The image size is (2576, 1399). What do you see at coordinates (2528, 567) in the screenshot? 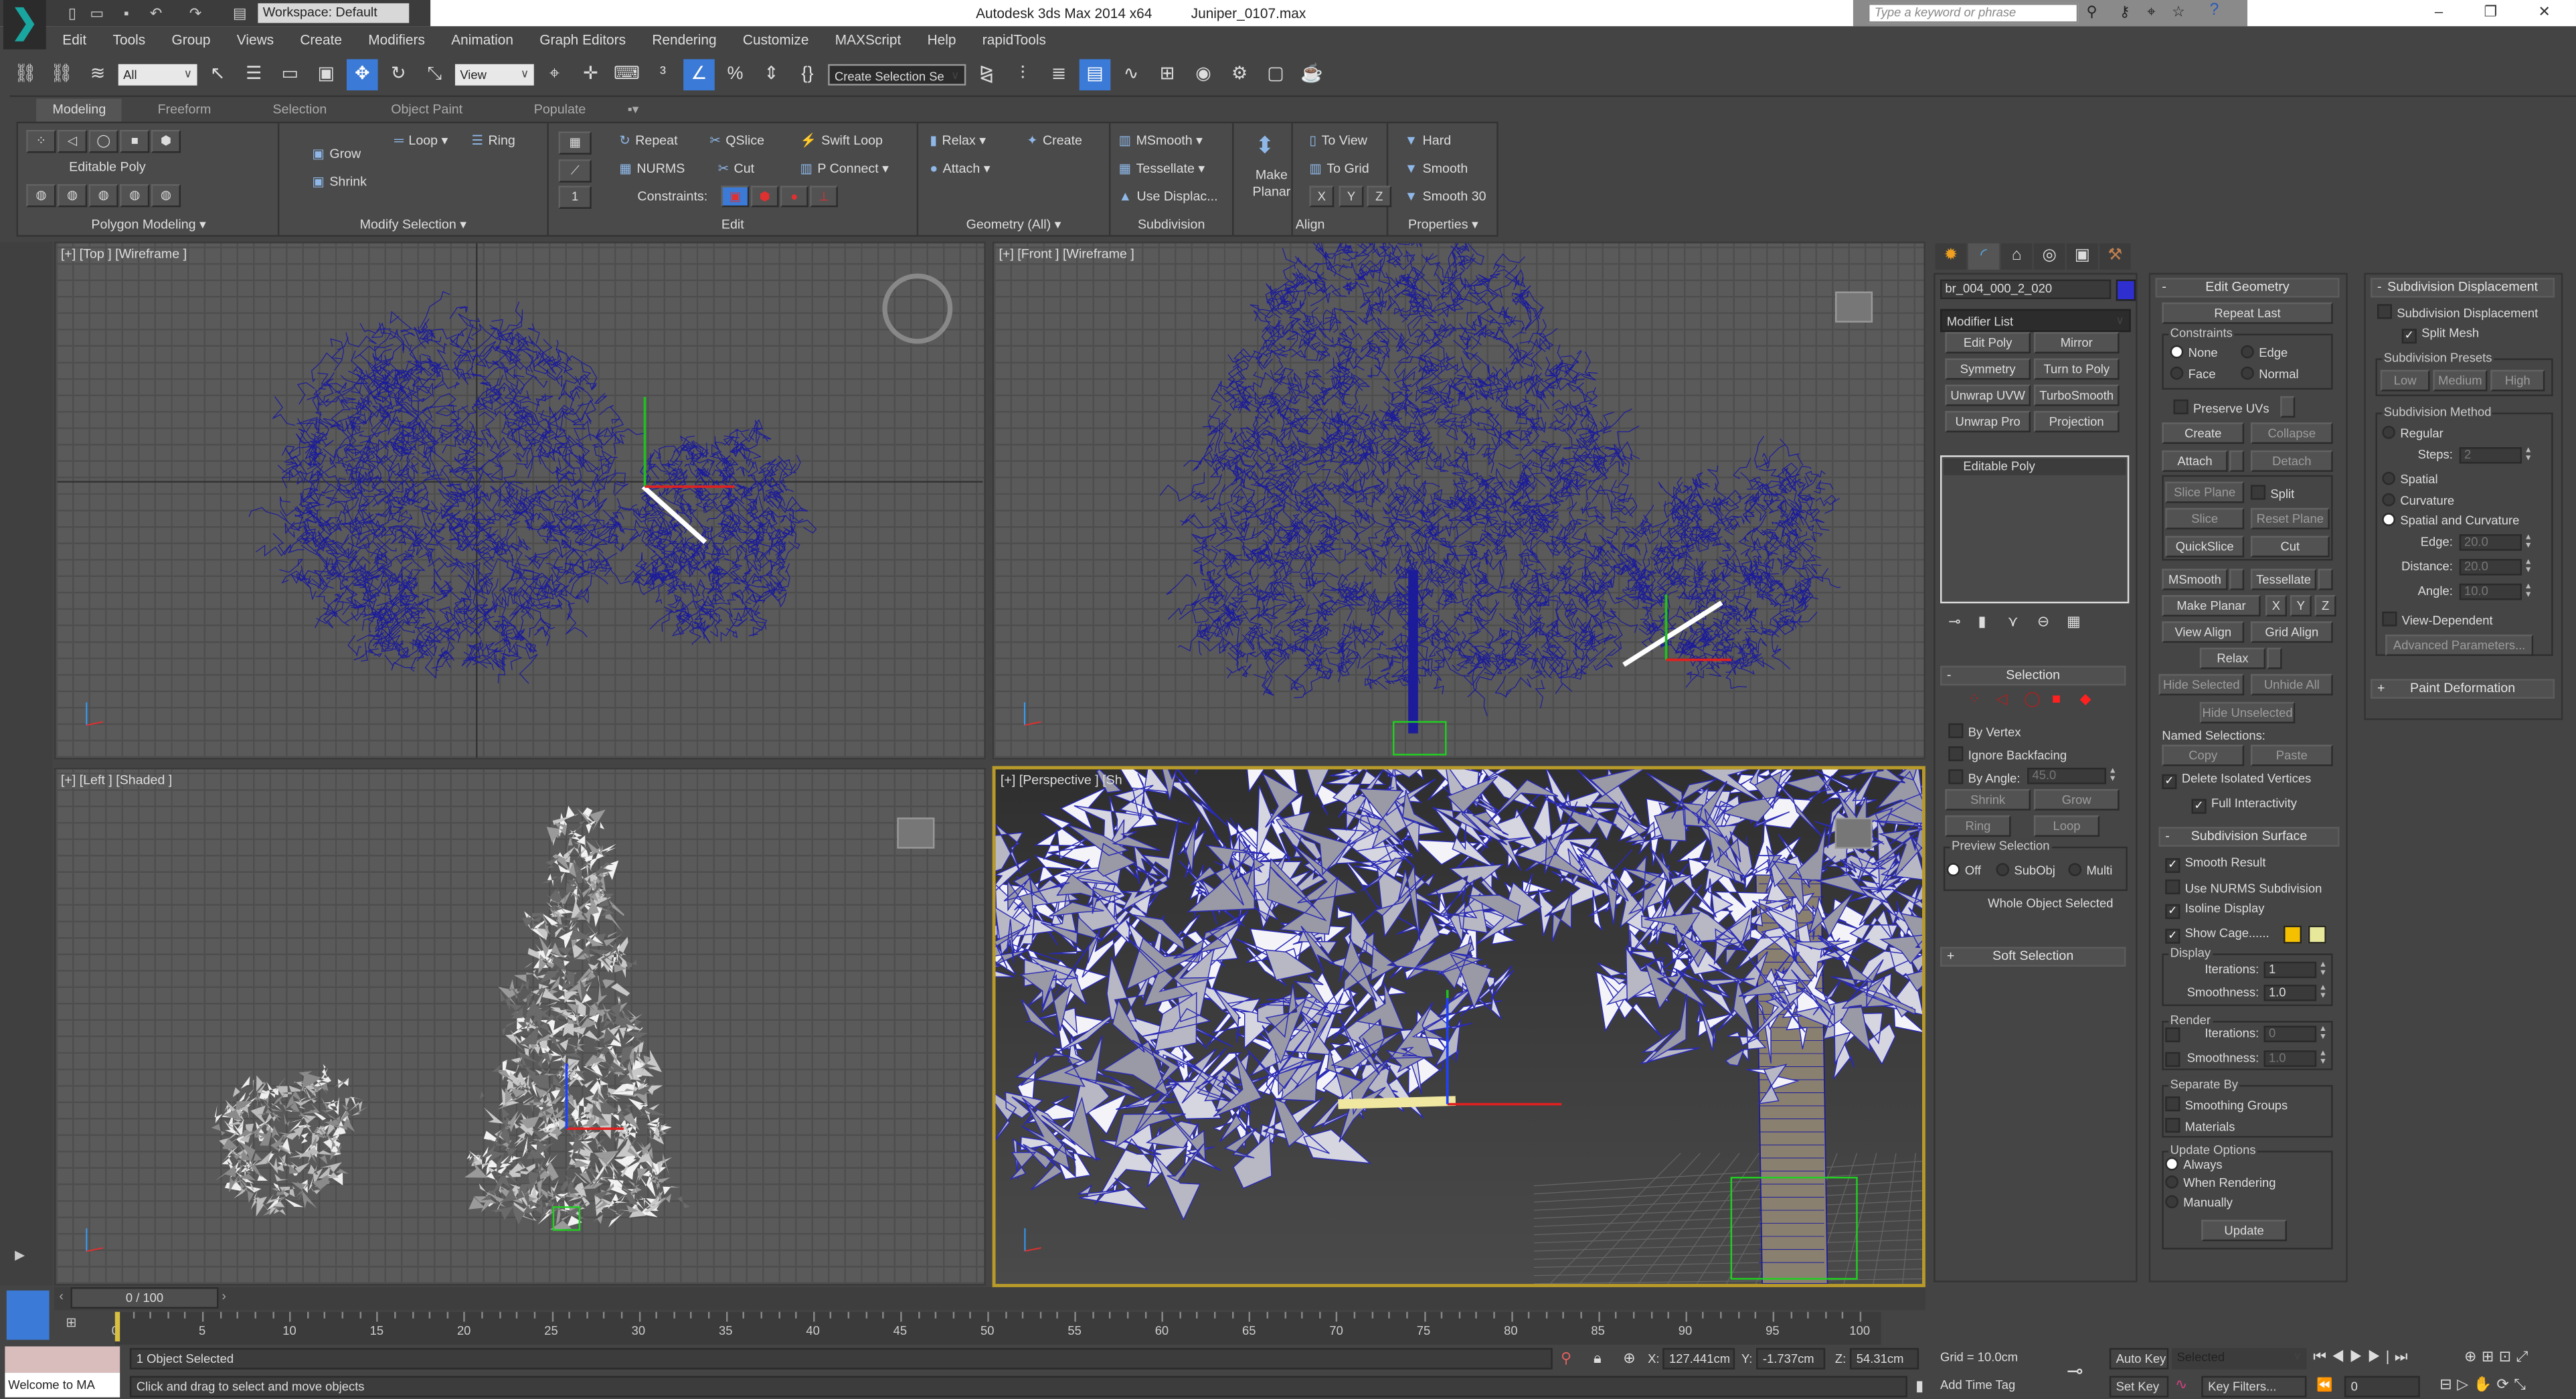
I see `distance-spinner: ▲ ▼` at bounding box center [2528, 567].